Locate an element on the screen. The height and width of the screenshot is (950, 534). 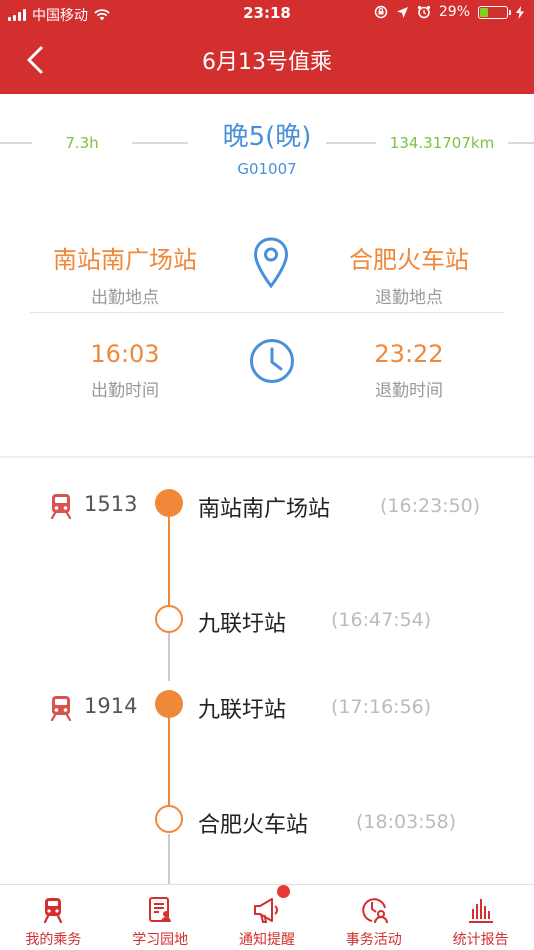
battery-icon is located at coordinates (494, 12).